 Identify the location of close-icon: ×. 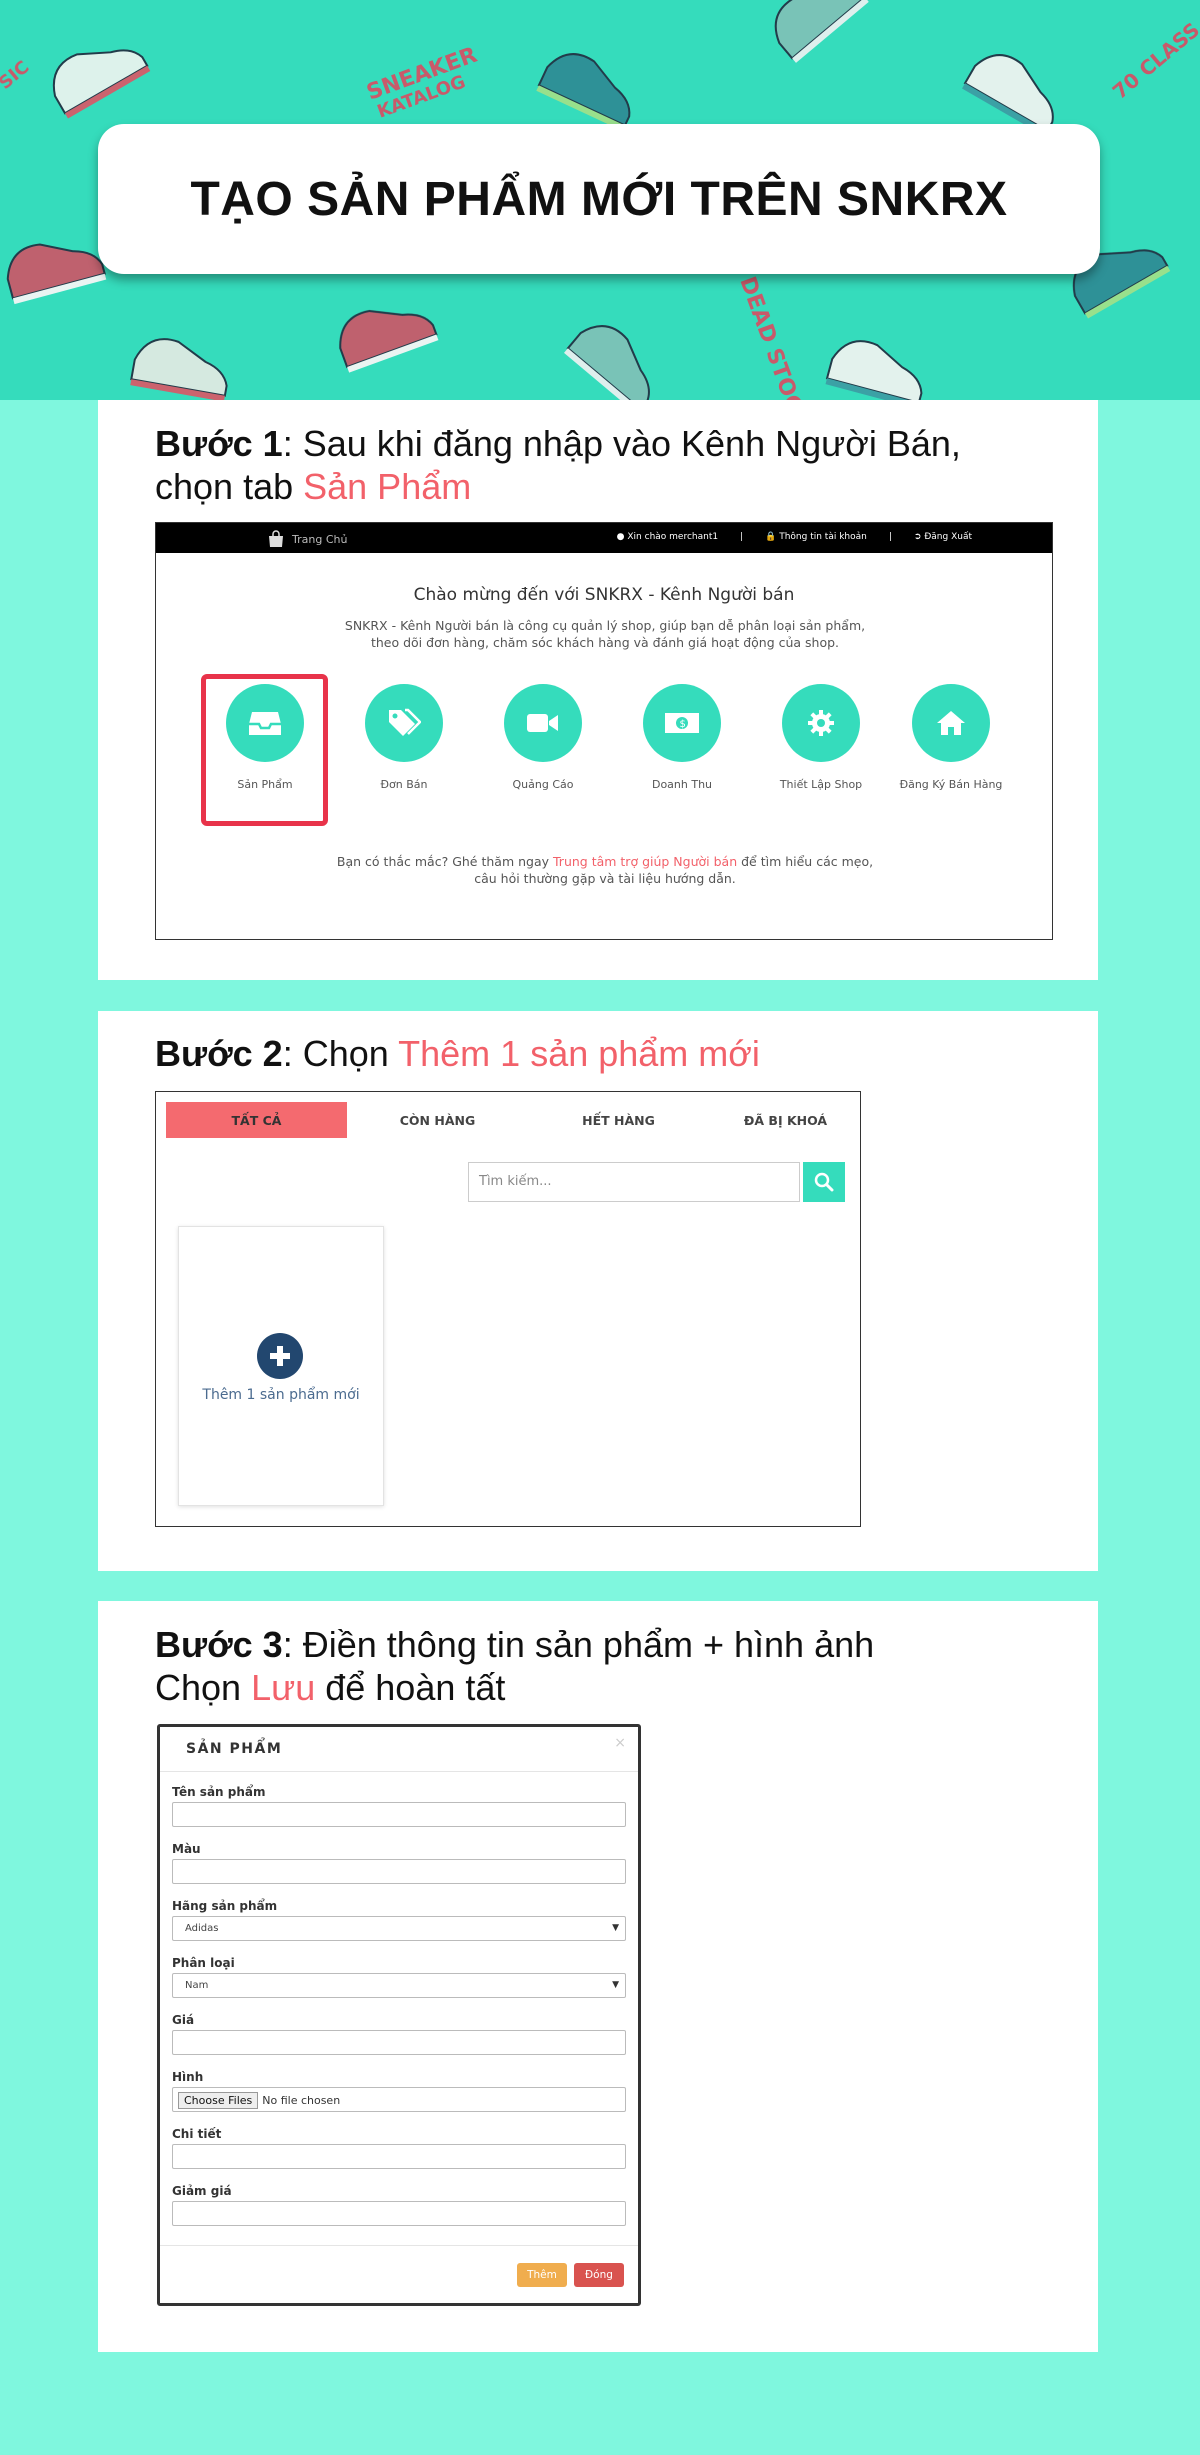
(620, 1743).